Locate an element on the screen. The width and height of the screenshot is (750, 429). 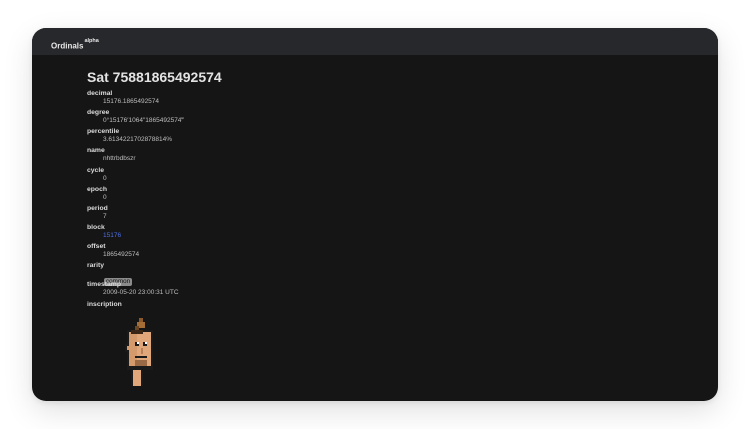
field-epoch: epoch 0 is located at coordinates (387, 195).